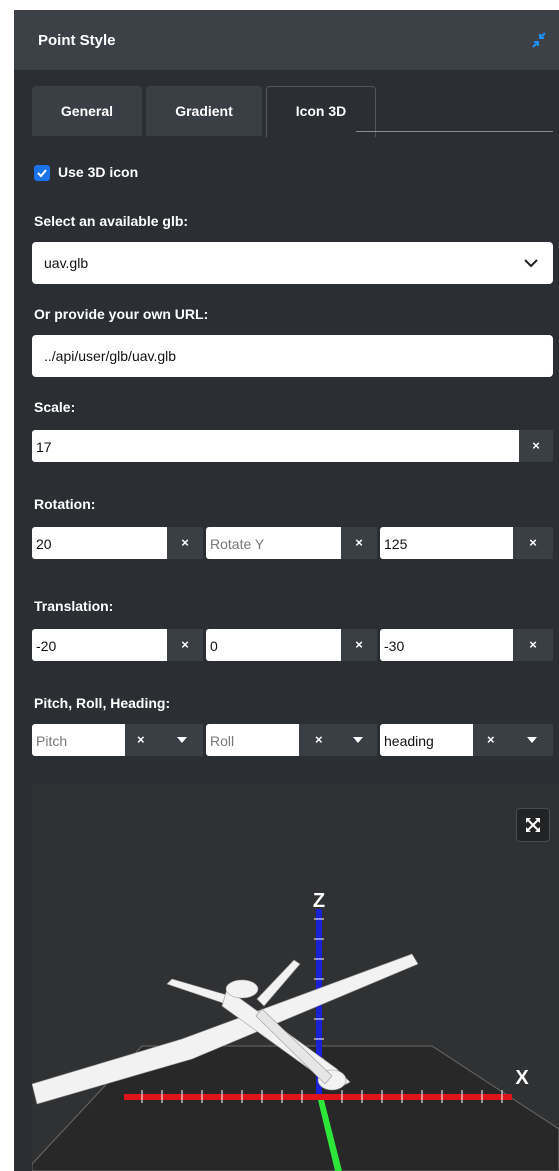 This screenshot has height=1171, width=559. What do you see at coordinates (52, 741) in the screenshot?
I see `pitch-placeholder: Pitch` at bounding box center [52, 741].